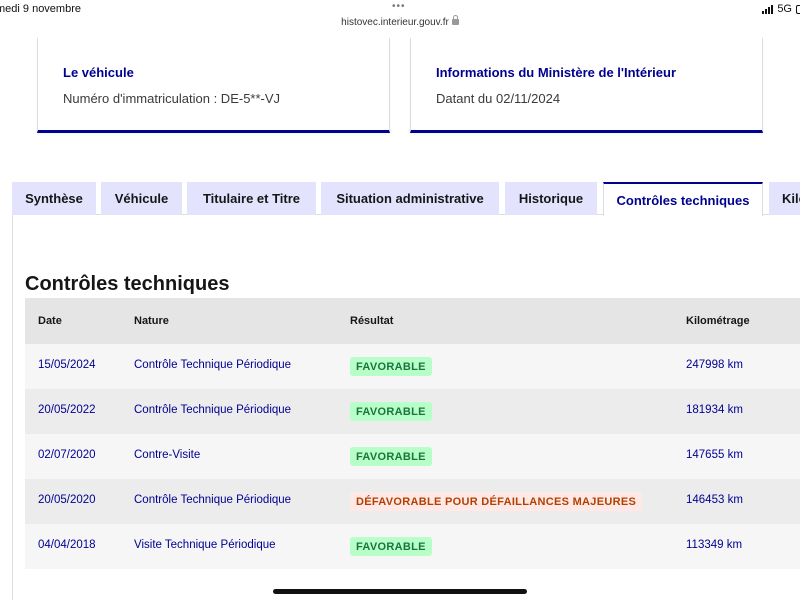  Describe the element at coordinates (556, 72) in the screenshot. I see `ministry-card-title: Informations du Ministère de l'Intérieur` at that location.